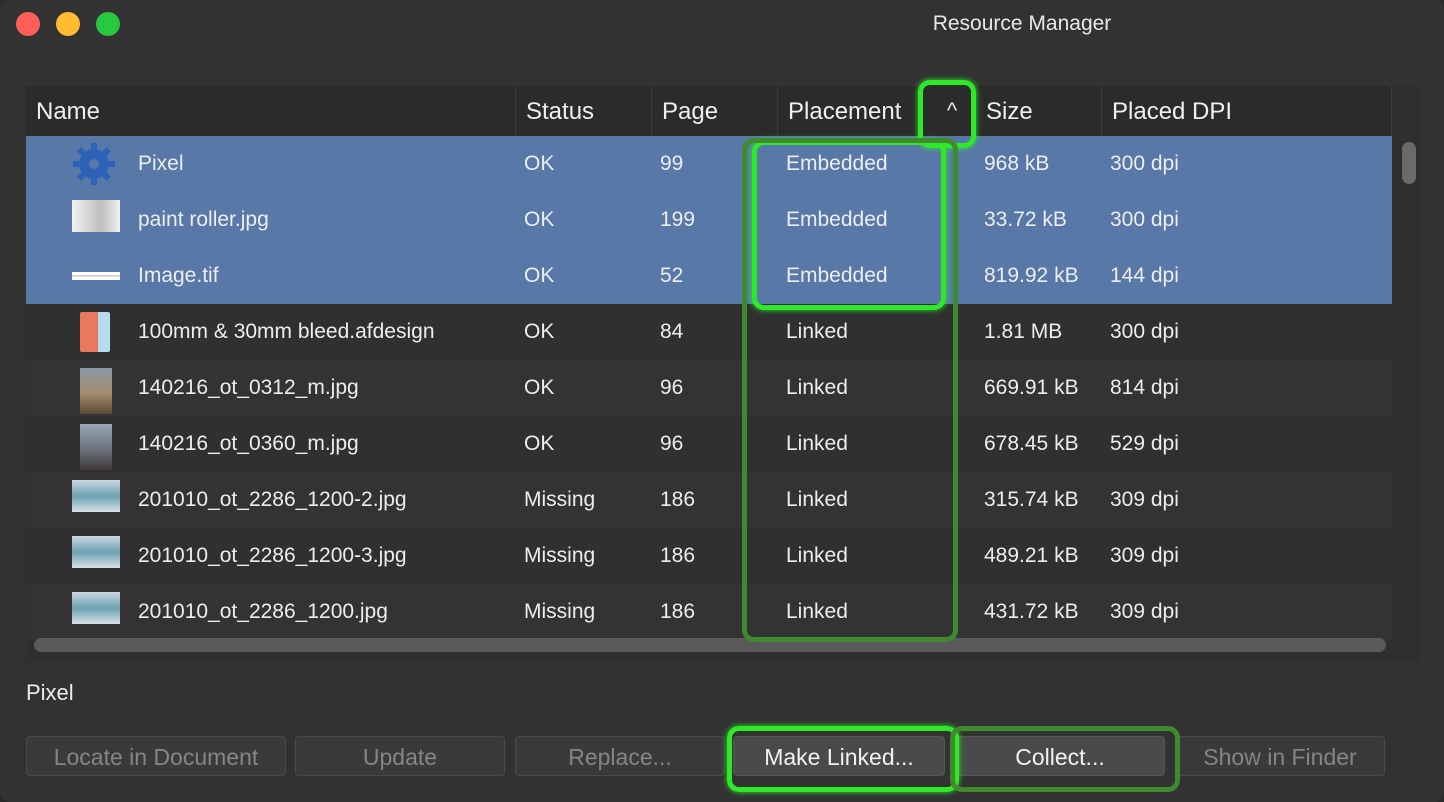 The image size is (1444, 802). Describe the element at coordinates (1022, 23) in the screenshot. I see `window-title: Resource Manager` at that location.